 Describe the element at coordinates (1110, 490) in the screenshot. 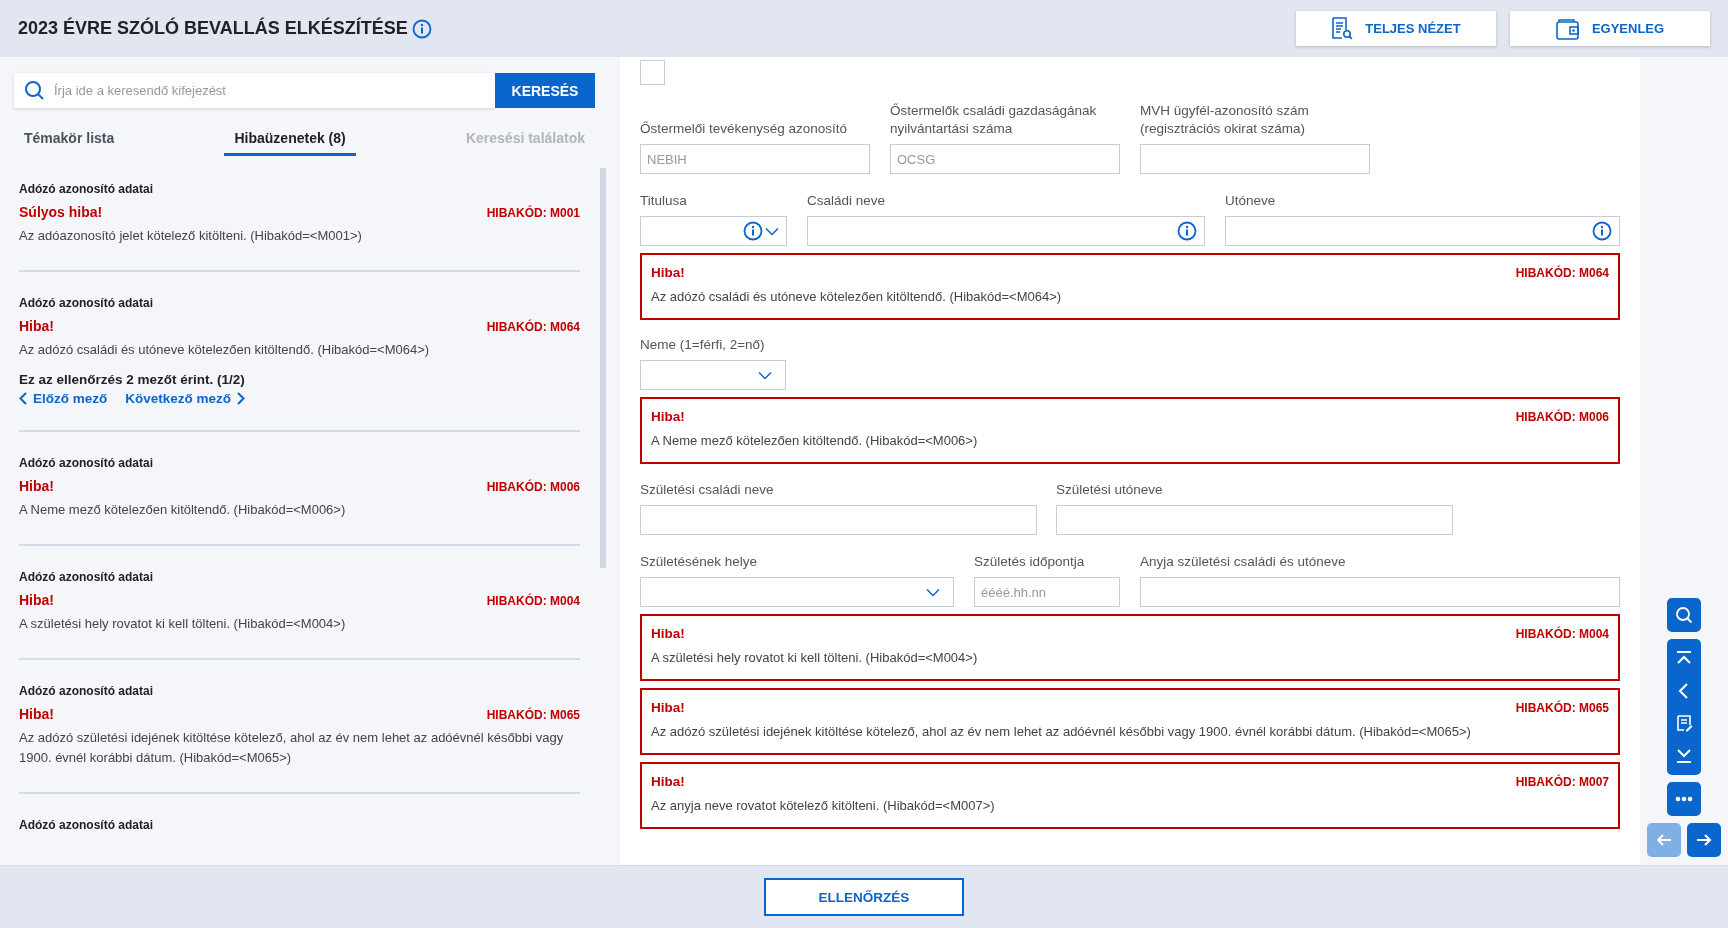

I see `field-label: Születési utóneve` at that location.